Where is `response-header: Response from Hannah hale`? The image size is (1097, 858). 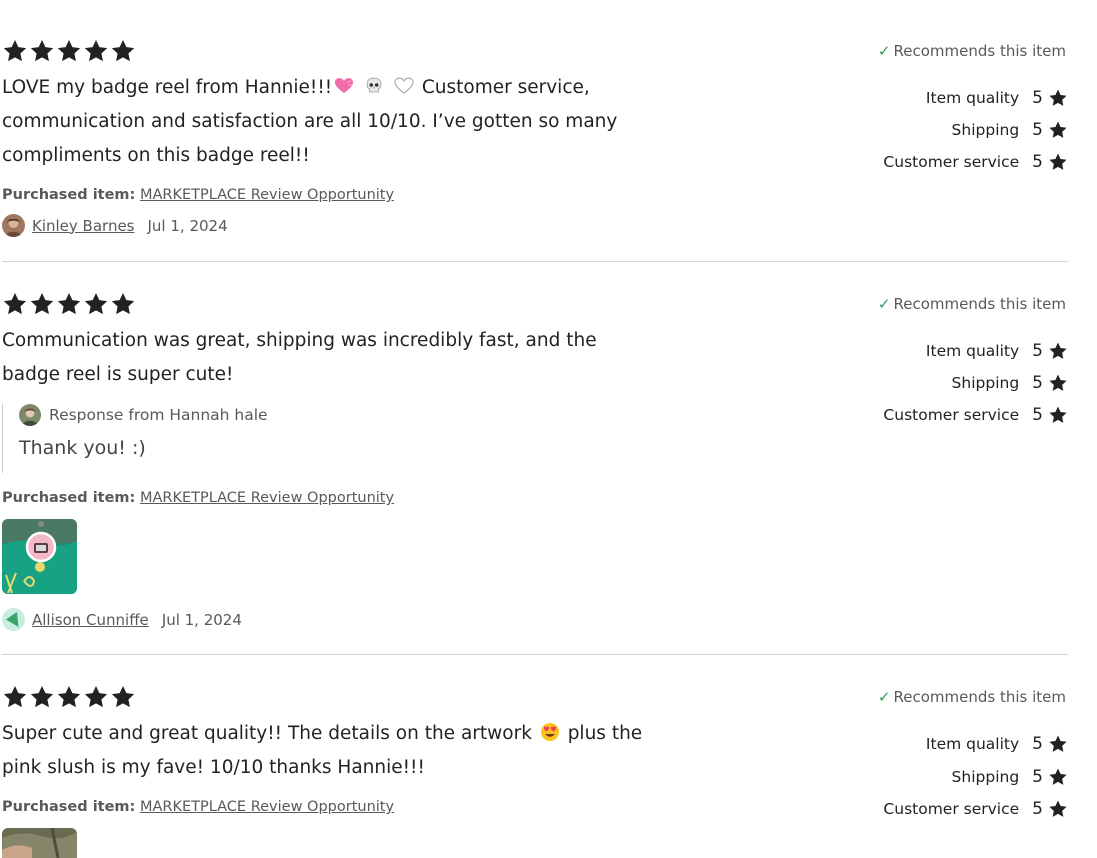 response-header: Response from Hannah hale is located at coordinates (219, 415).